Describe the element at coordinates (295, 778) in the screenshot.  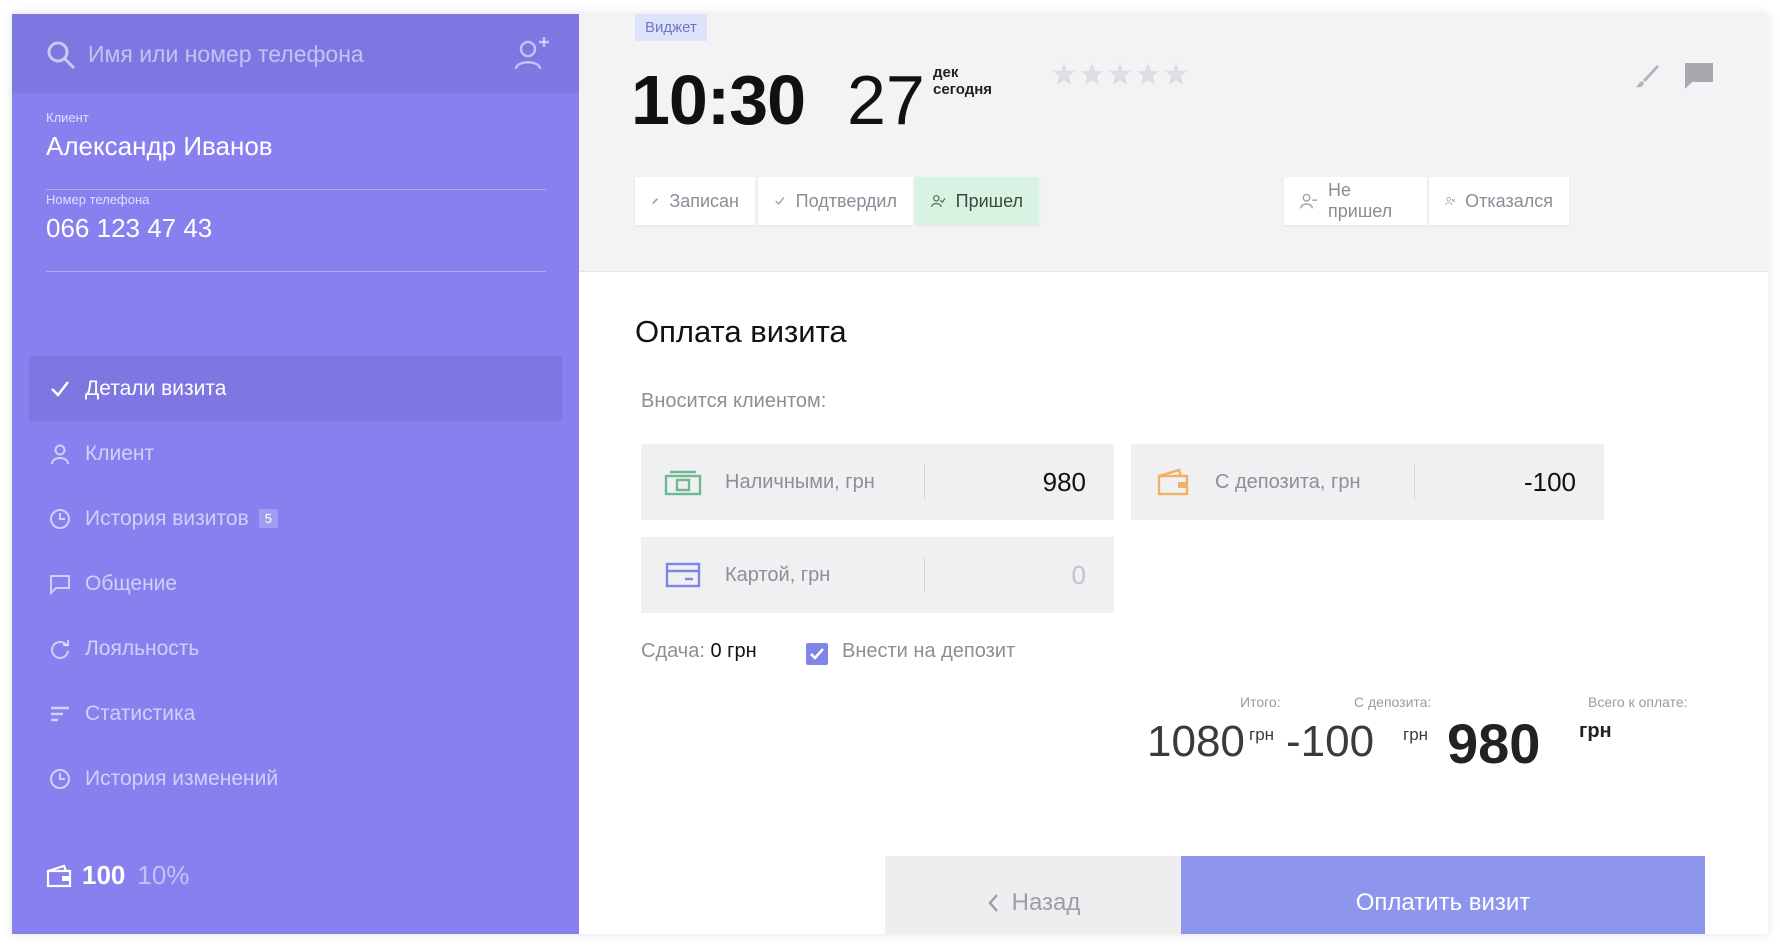
I see `sidebar-item-change-history: История изменений` at that location.